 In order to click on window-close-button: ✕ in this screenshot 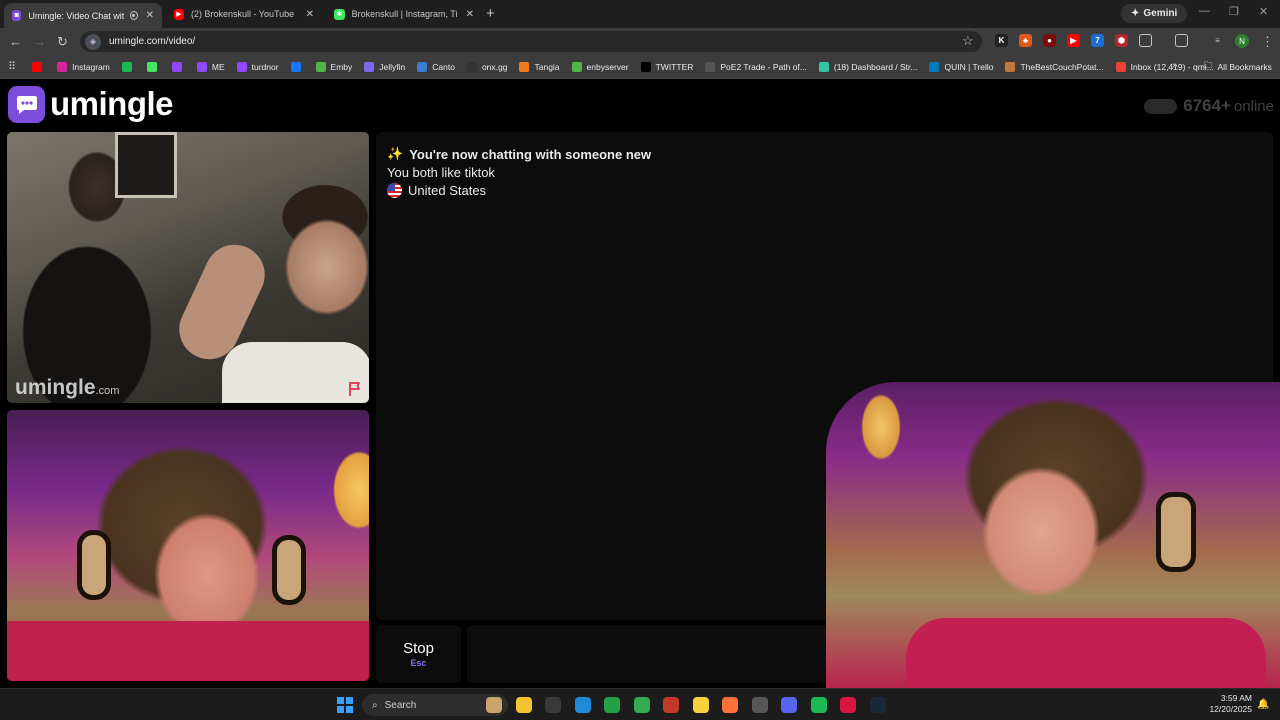, I will do `click(1263, 11)`.